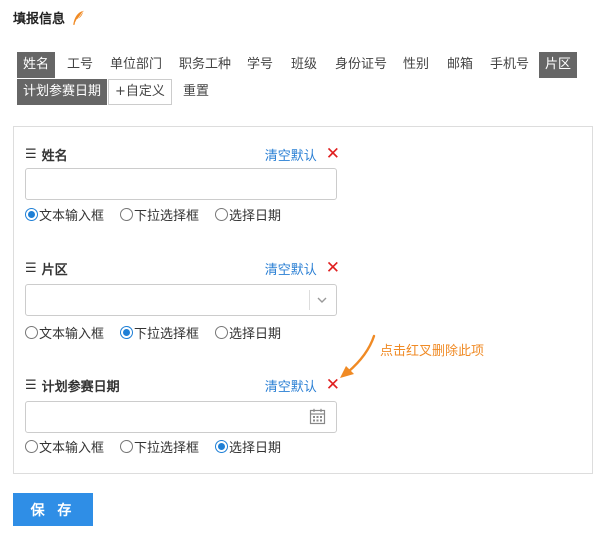 Image resolution: width=600 pixels, height=538 pixels. Describe the element at coordinates (80, 387) in the screenshot. I see `field-label: 计划参赛日期` at that location.